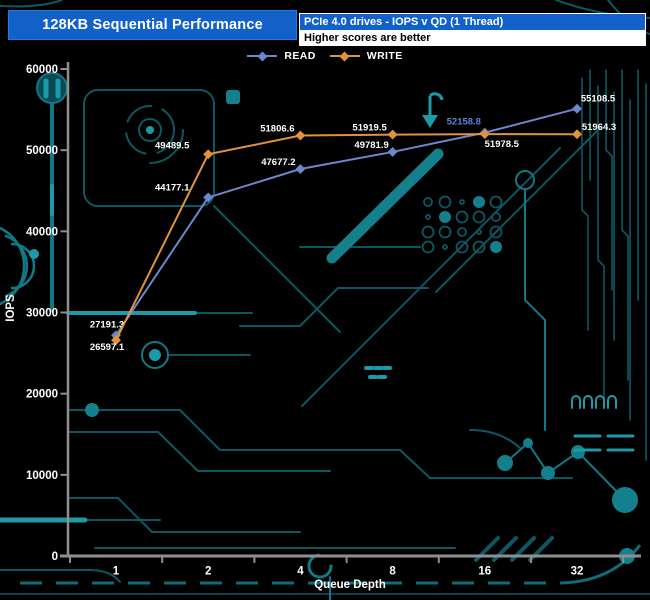 This screenshot has width=650, height=600. I want to click on y-tick-label: 30000, so click(42, 314).